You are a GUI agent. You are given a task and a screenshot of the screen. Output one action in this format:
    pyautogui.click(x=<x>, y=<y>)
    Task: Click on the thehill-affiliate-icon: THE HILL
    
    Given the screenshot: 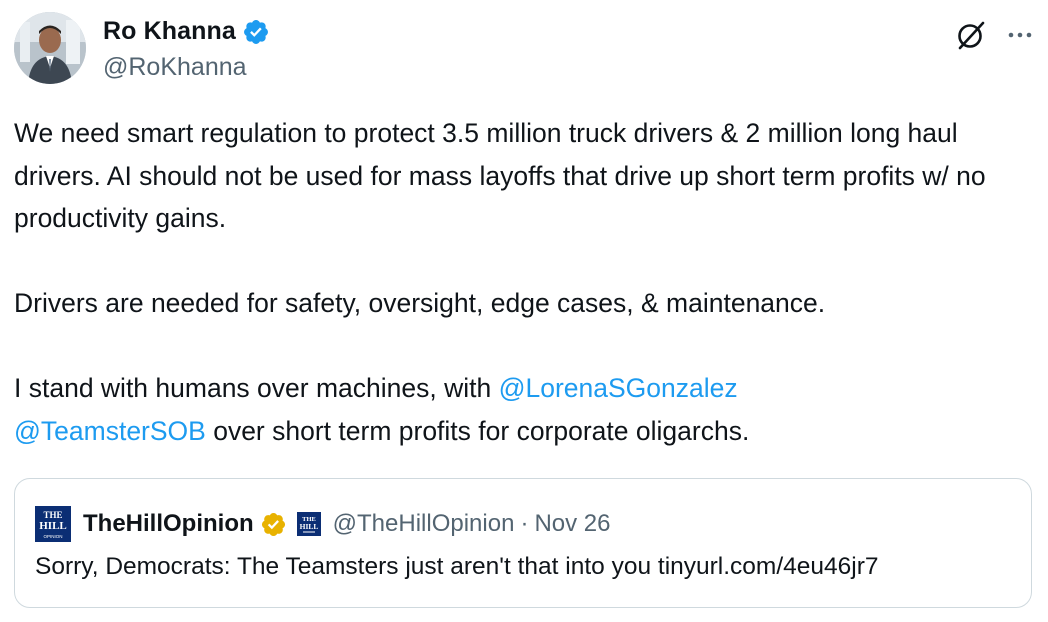 What is the action you would take?
    pyautogui.click(x=308, y=524)
    